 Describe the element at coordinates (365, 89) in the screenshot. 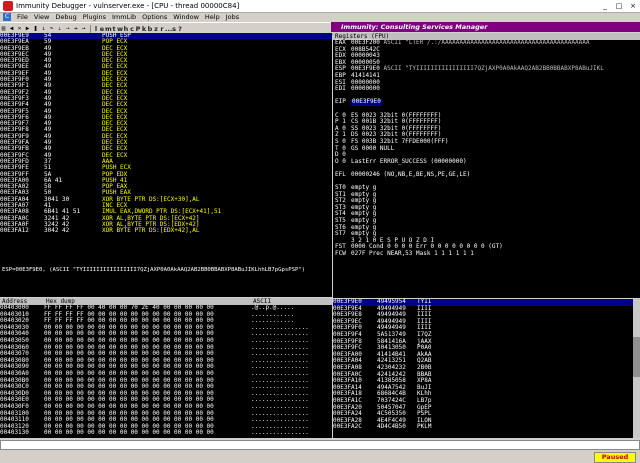

I see `register-value: 00000000` at that location.